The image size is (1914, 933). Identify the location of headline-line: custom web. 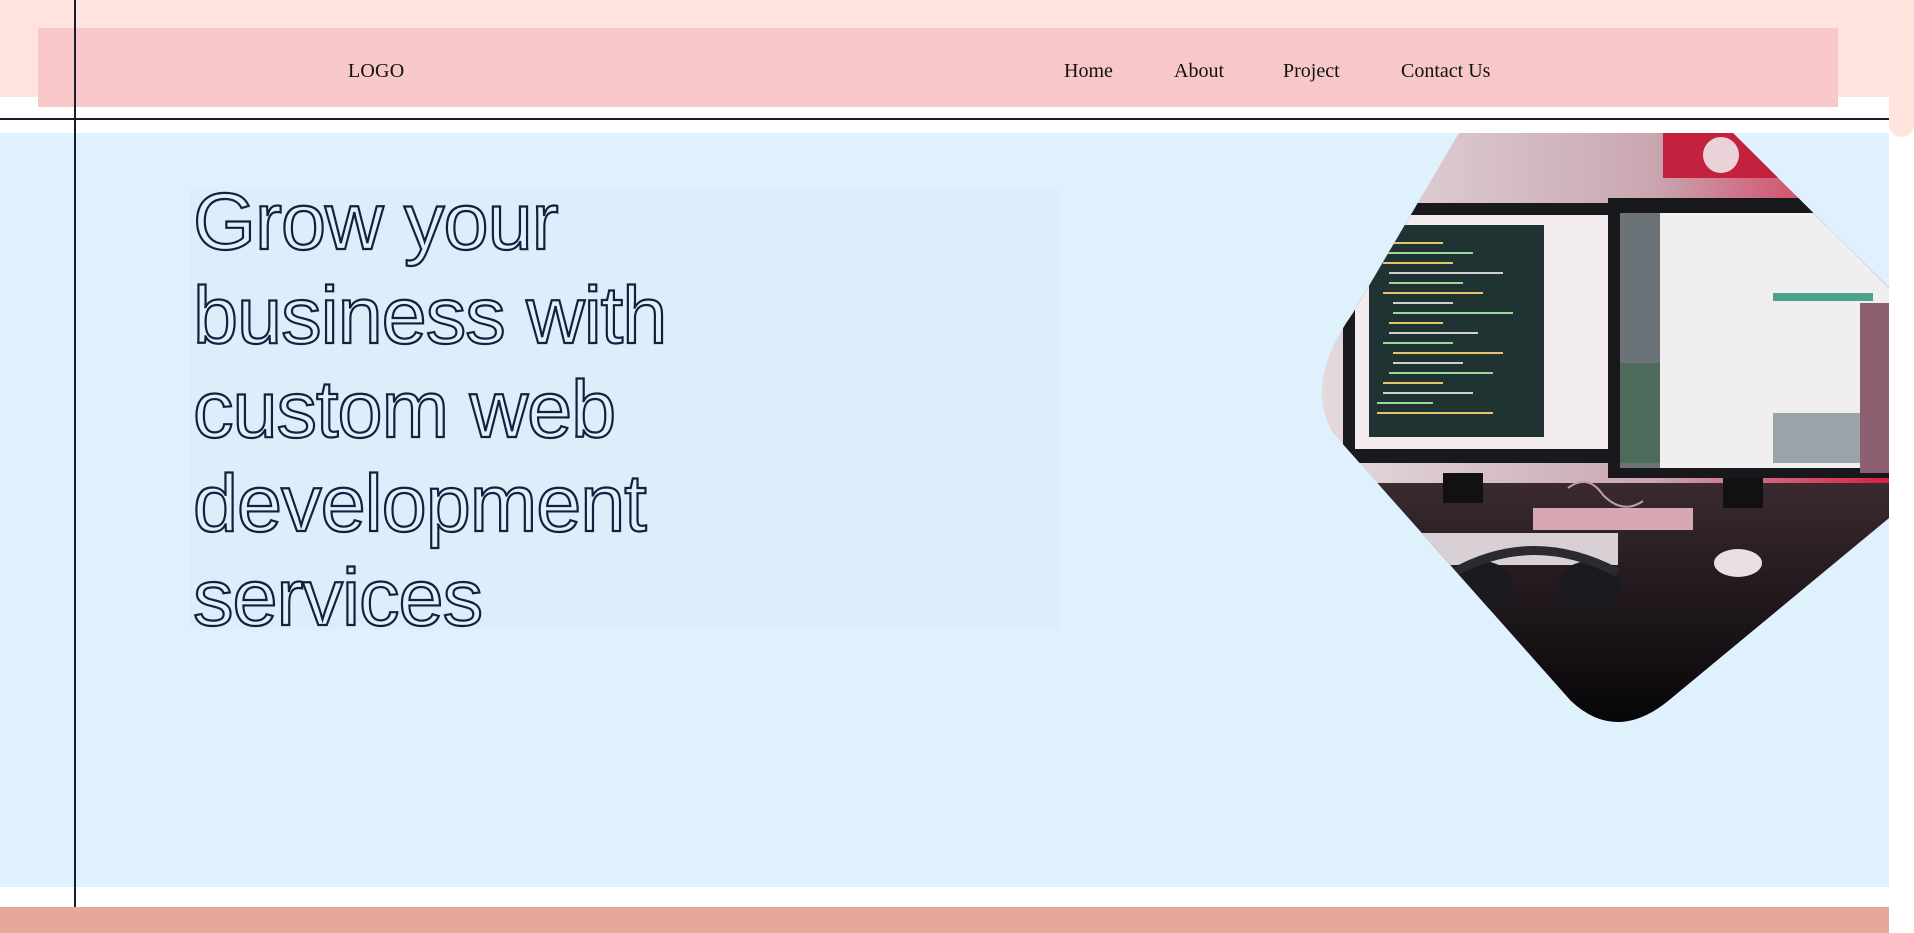
(404, 410).